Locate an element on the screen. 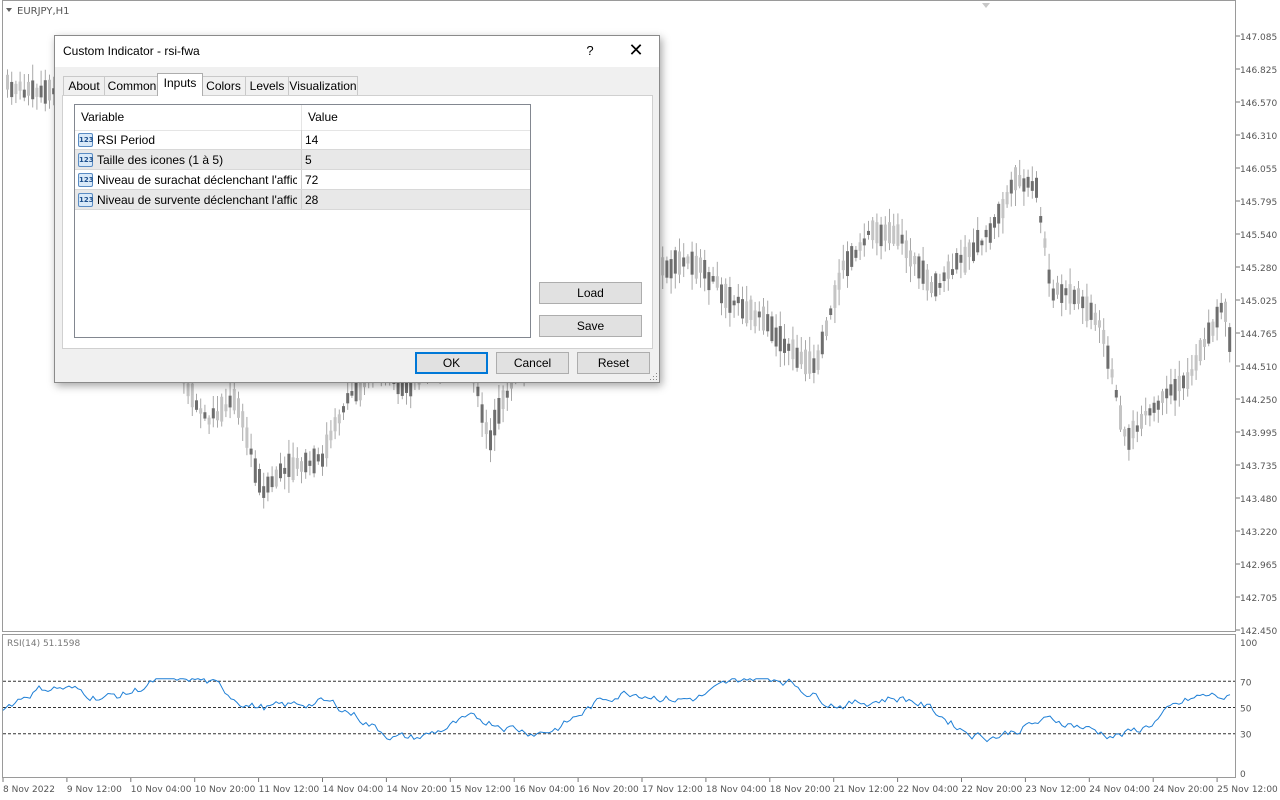  tab-levels: Levels is located at coordinates (267, 85).